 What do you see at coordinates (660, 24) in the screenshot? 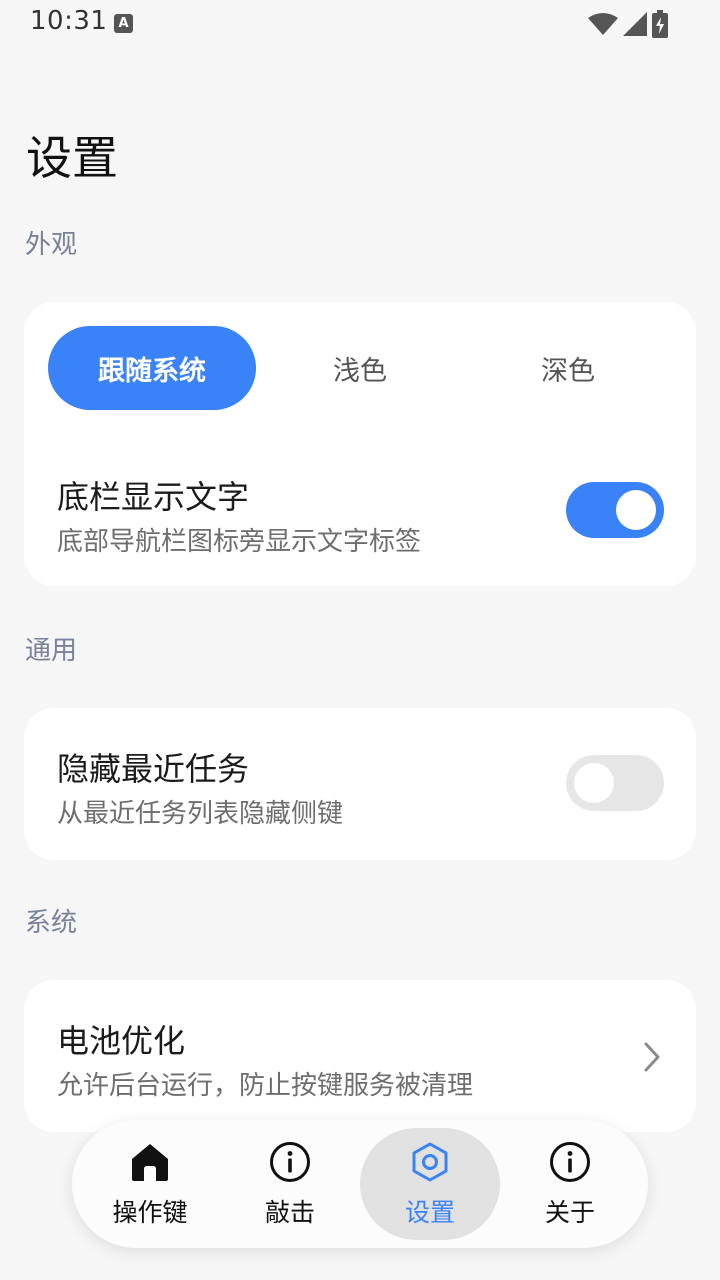
I see `battery-charging-icon` at bounding box center [660, 24].